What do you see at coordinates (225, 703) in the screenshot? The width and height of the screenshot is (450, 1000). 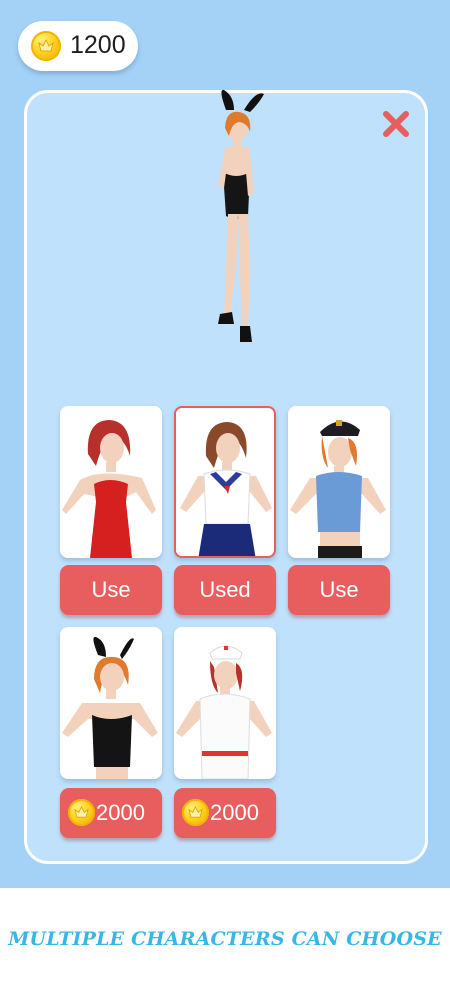 I see `character-card-nurse-uniform` at bounding box center [225, 703].